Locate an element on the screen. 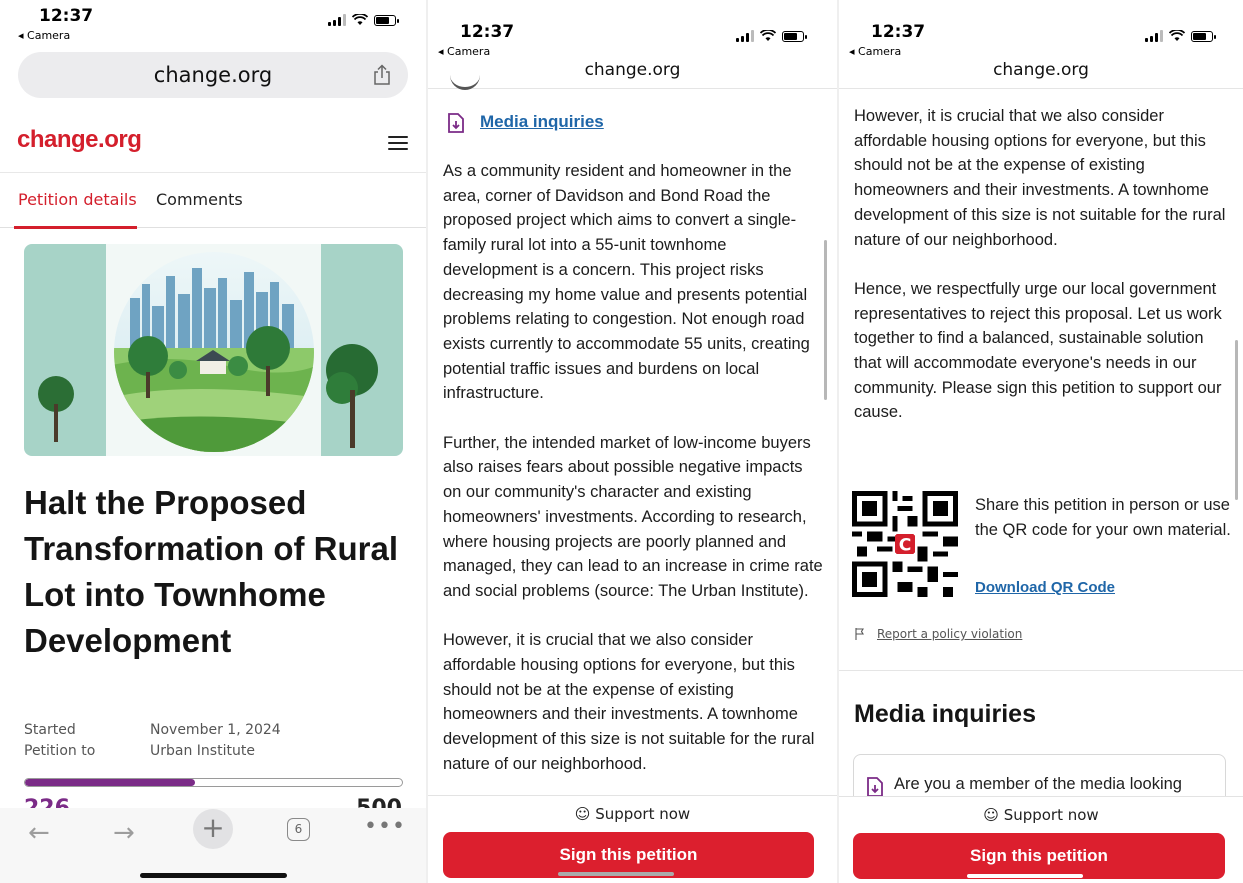  flag-icon is located at coordinates (859, 634).